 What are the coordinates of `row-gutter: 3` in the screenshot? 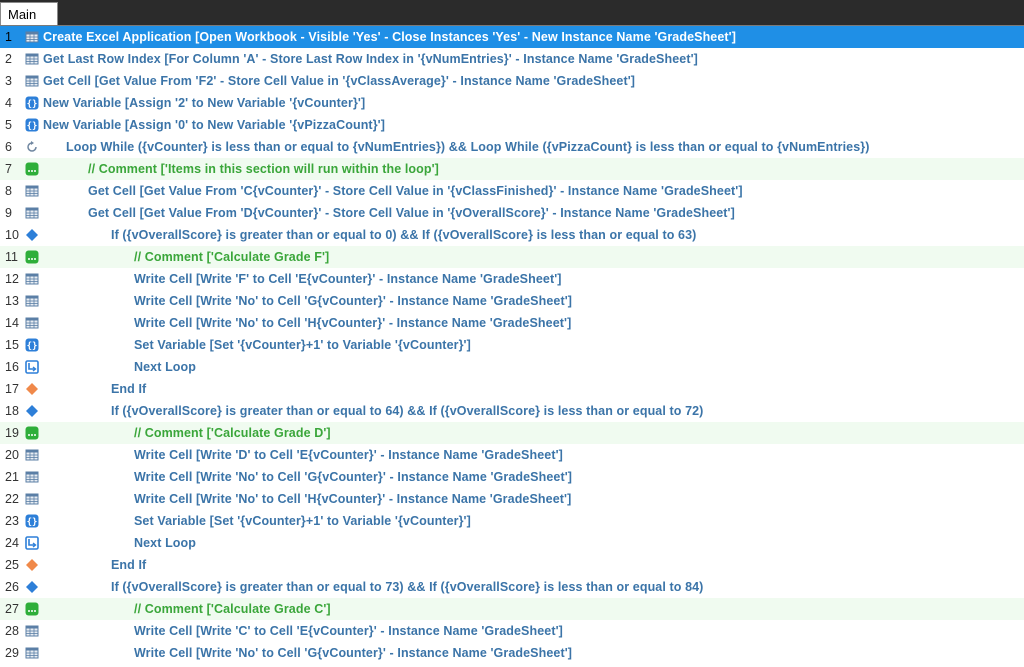 It's located at (20, 81).